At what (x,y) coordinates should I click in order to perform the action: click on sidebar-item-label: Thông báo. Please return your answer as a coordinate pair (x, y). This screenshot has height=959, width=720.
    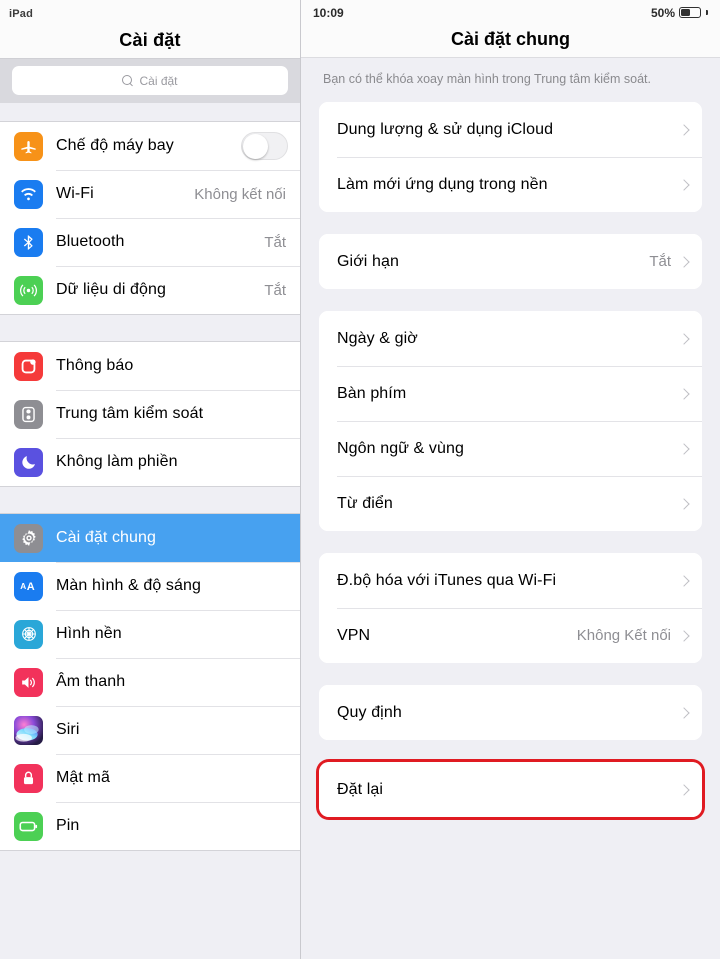
    Looking at the image, I should click on (95, 365).